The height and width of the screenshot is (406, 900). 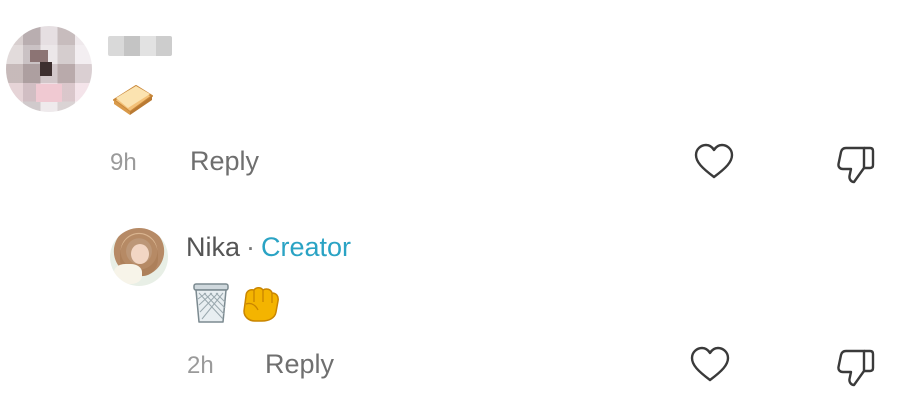 I want to click on wastebasket-emoji, so click(x=211, y=303).